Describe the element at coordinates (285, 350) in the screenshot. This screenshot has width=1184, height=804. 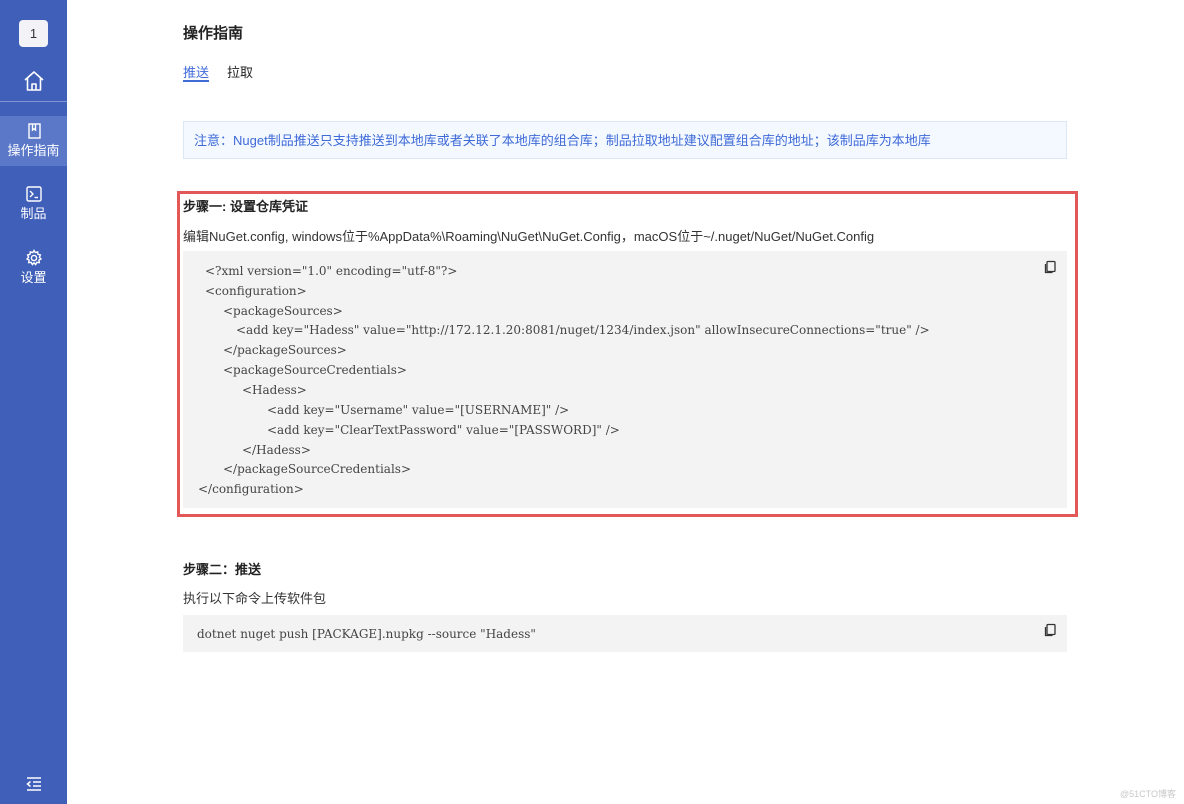
I see `code-line: </packageSources>` at that location.